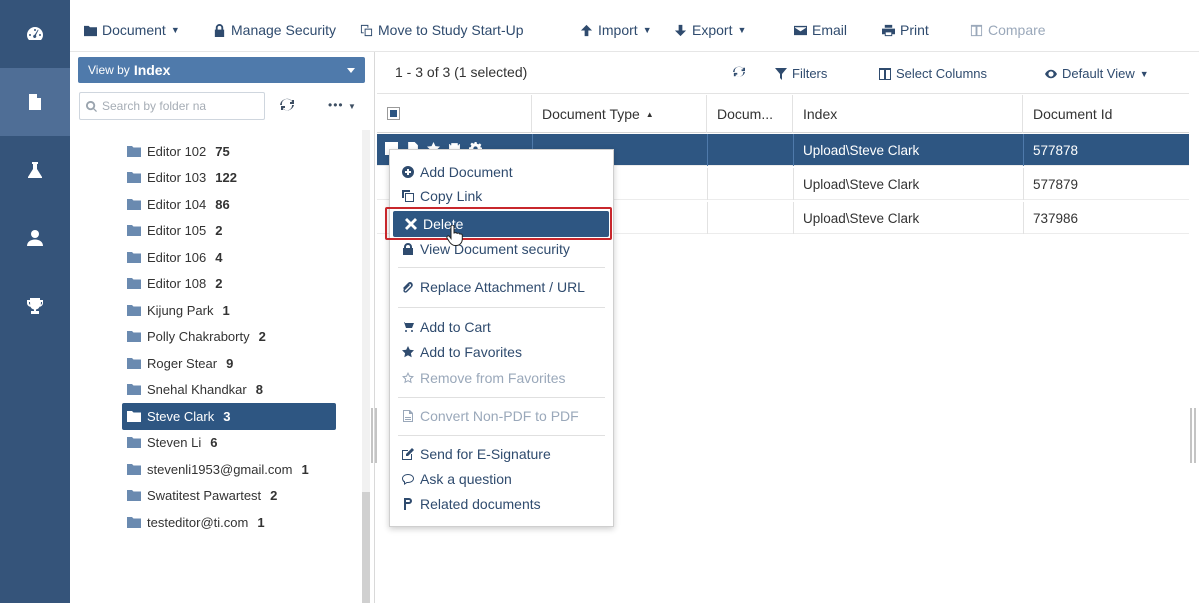 The width and height of the screenshot is (1199, 603). What do you see at coordinates (242, 363) in the screenshot?
I see `folder-item: Roger Stear 9` at bounding box center [242, 363].